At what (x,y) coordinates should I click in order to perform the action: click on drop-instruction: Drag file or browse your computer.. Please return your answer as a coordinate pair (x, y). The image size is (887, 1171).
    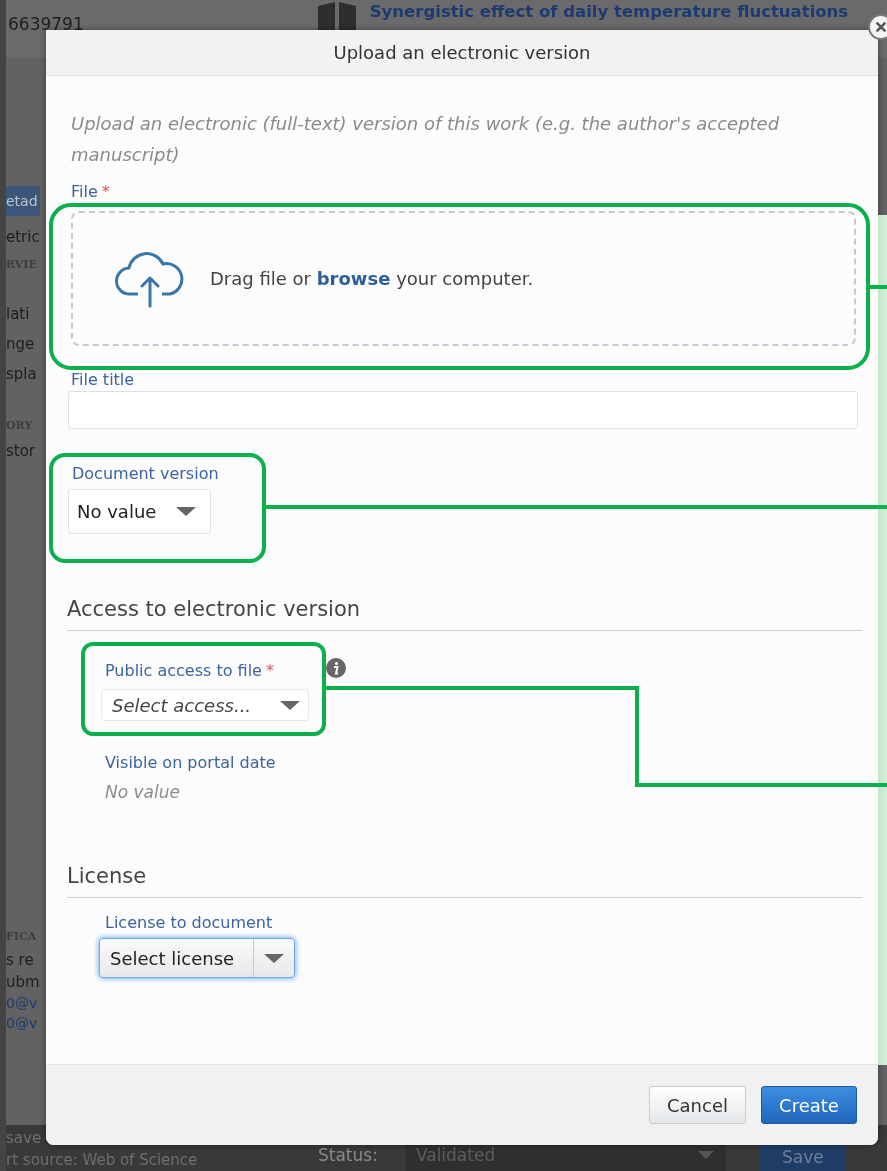
    Looking at the image, I should click on (372, 278).